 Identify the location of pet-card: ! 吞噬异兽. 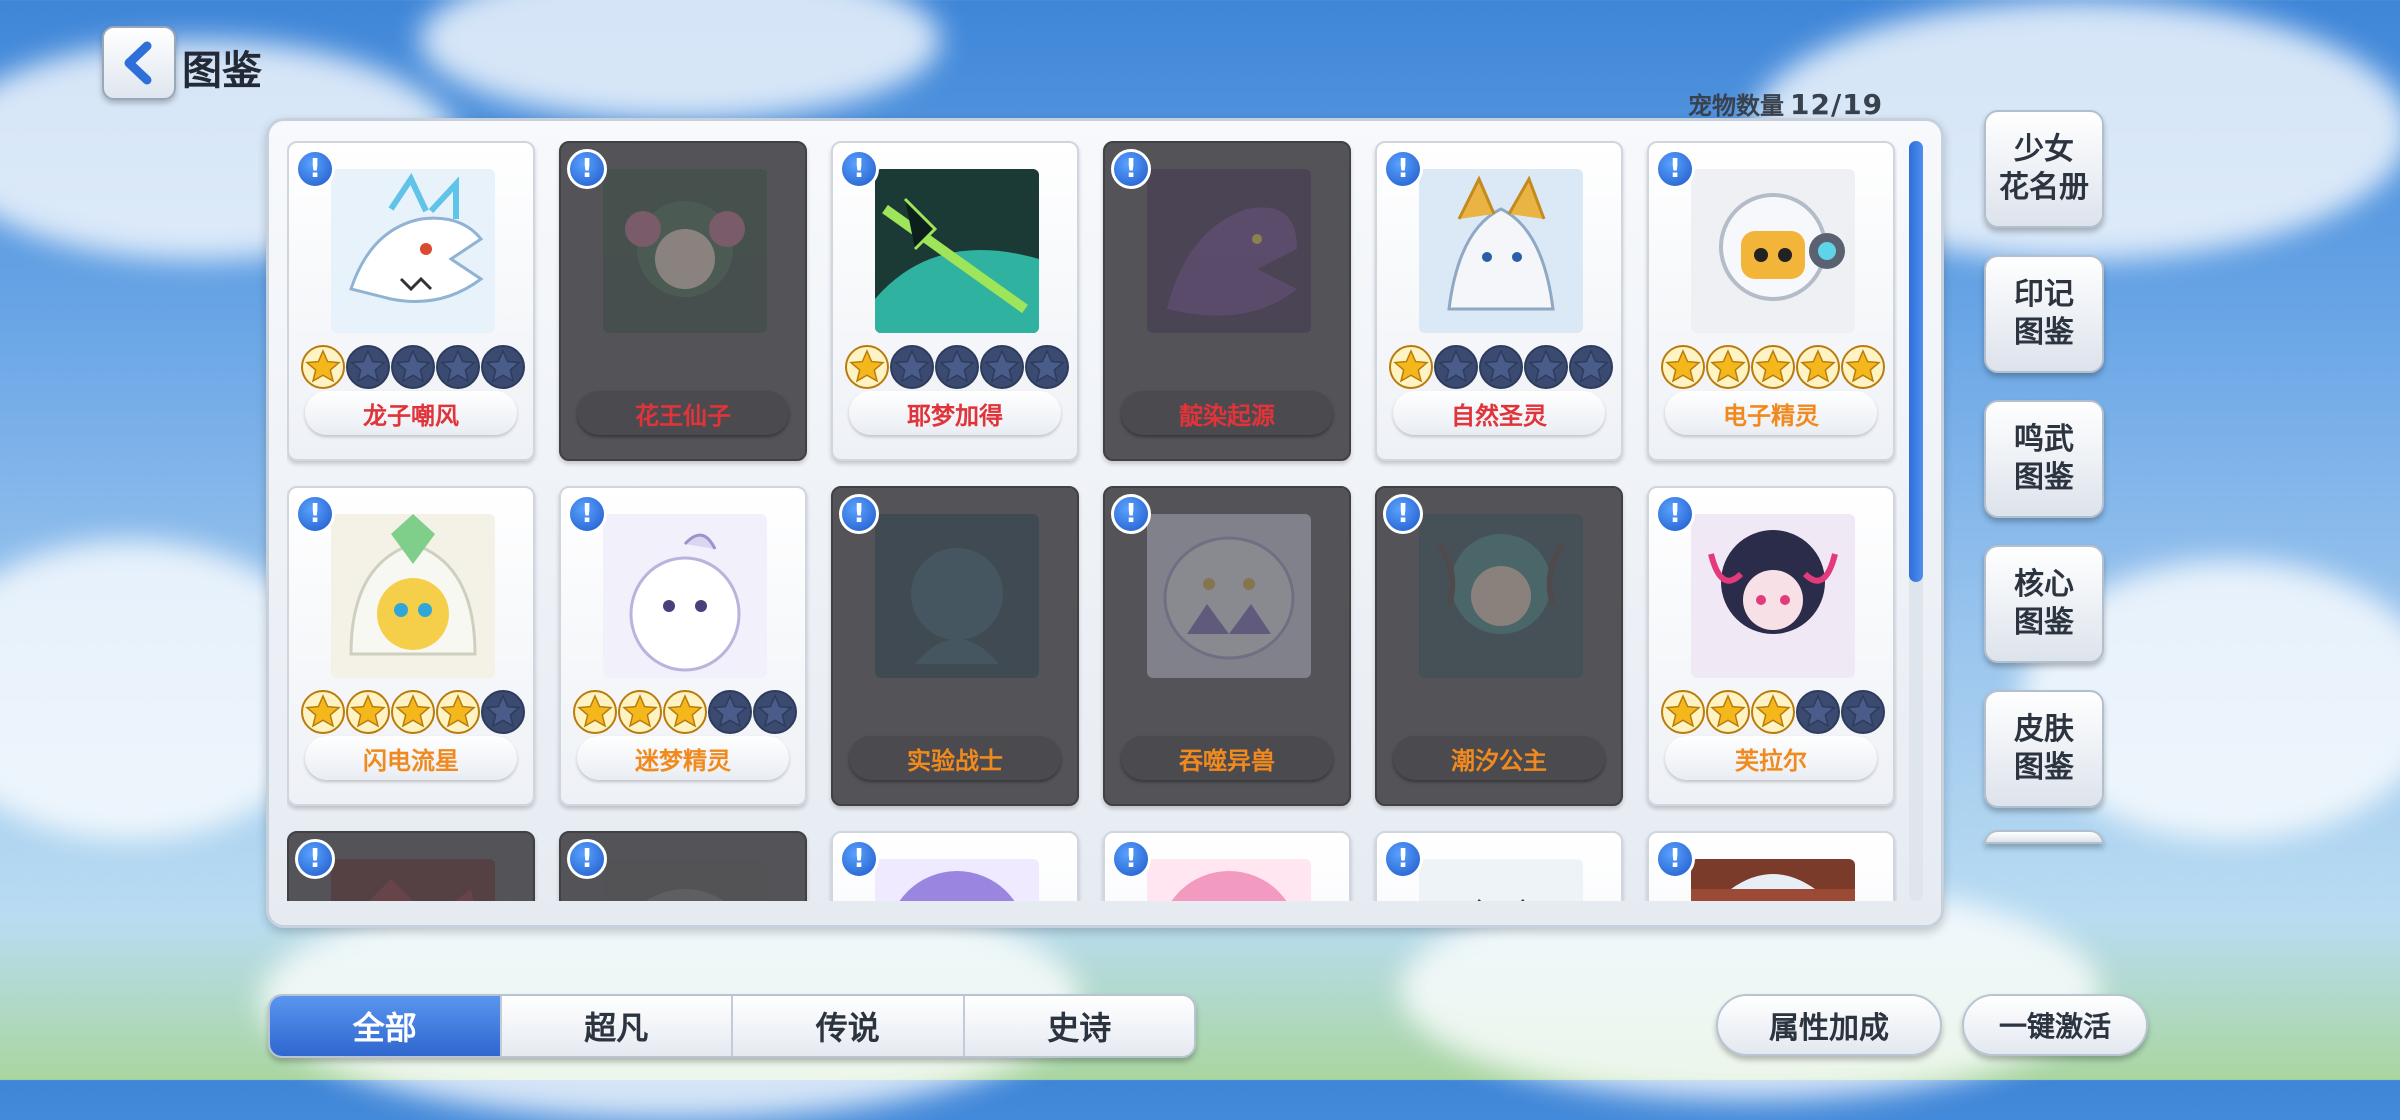
(1227, 646).